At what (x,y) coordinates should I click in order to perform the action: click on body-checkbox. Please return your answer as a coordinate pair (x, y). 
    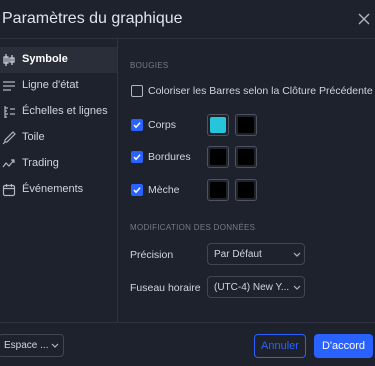
    Looking at the image, I should click on (137, 125).